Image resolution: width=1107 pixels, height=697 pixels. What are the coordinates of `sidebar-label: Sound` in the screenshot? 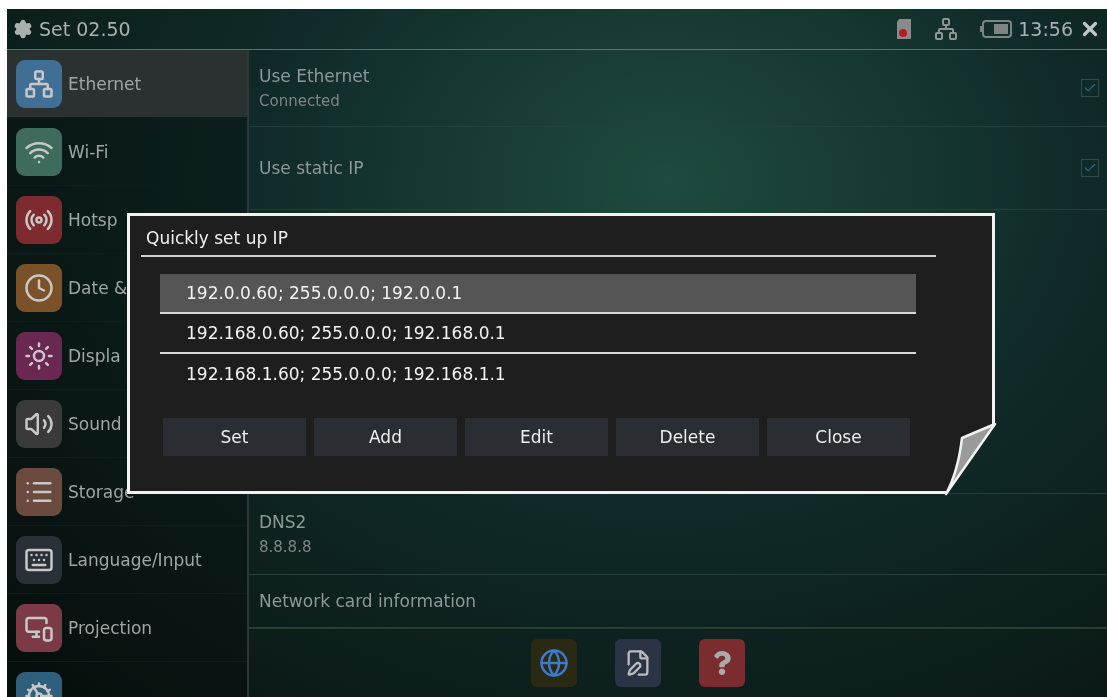 It's located at (95, 423).